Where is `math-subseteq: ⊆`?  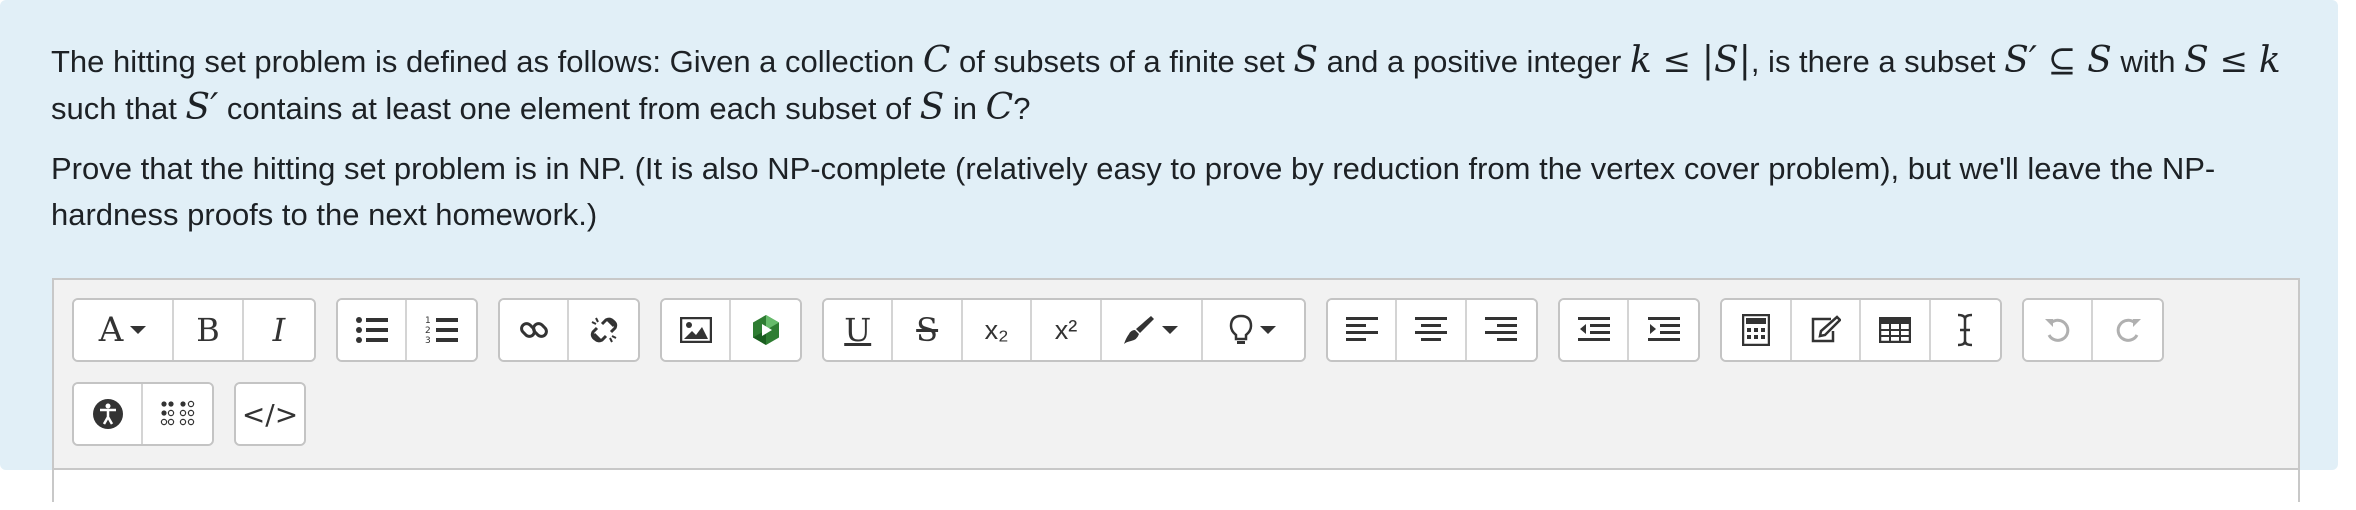
math-subseteq: ⊆ is located at coordinates (2062, 61).